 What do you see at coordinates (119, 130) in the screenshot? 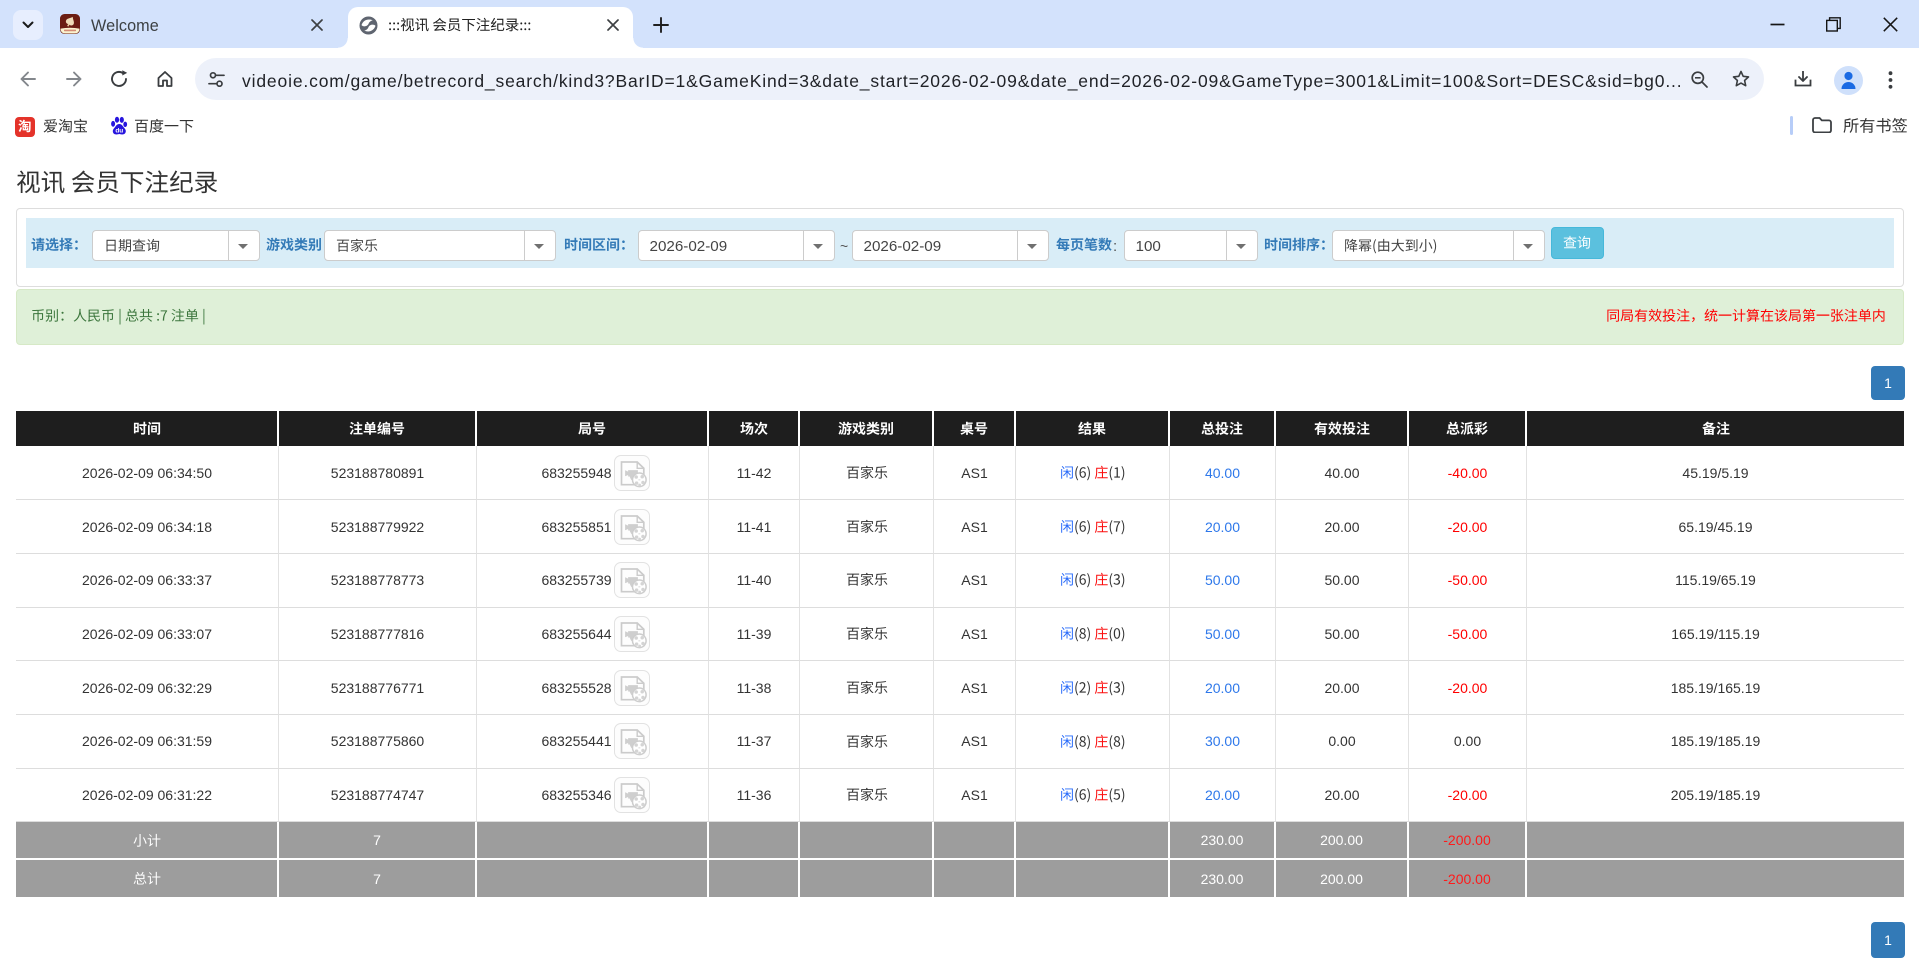
I see `svg-text: du` at bounding box center [119, 130].